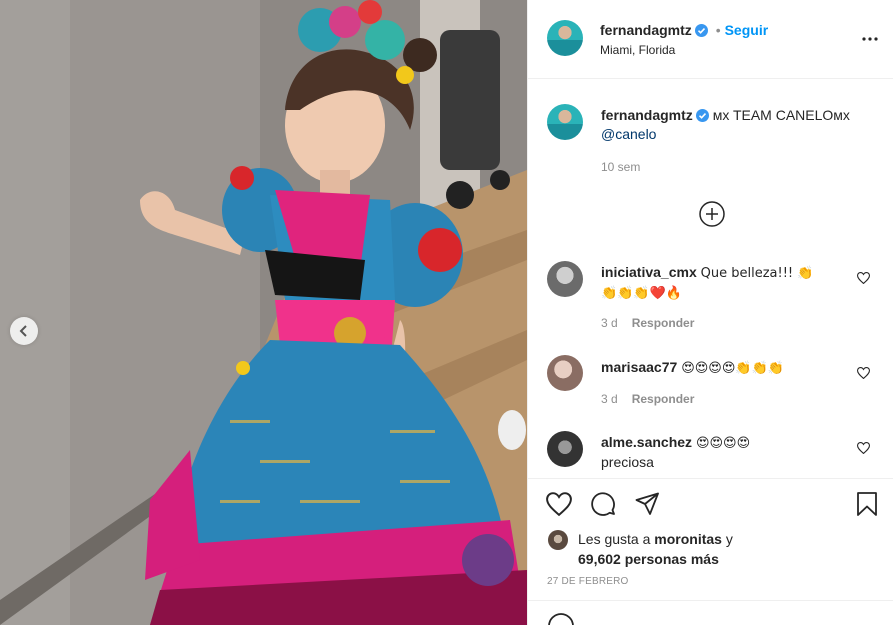  I want to click on likes-count: 69,602 personas más, so click(648, 559).